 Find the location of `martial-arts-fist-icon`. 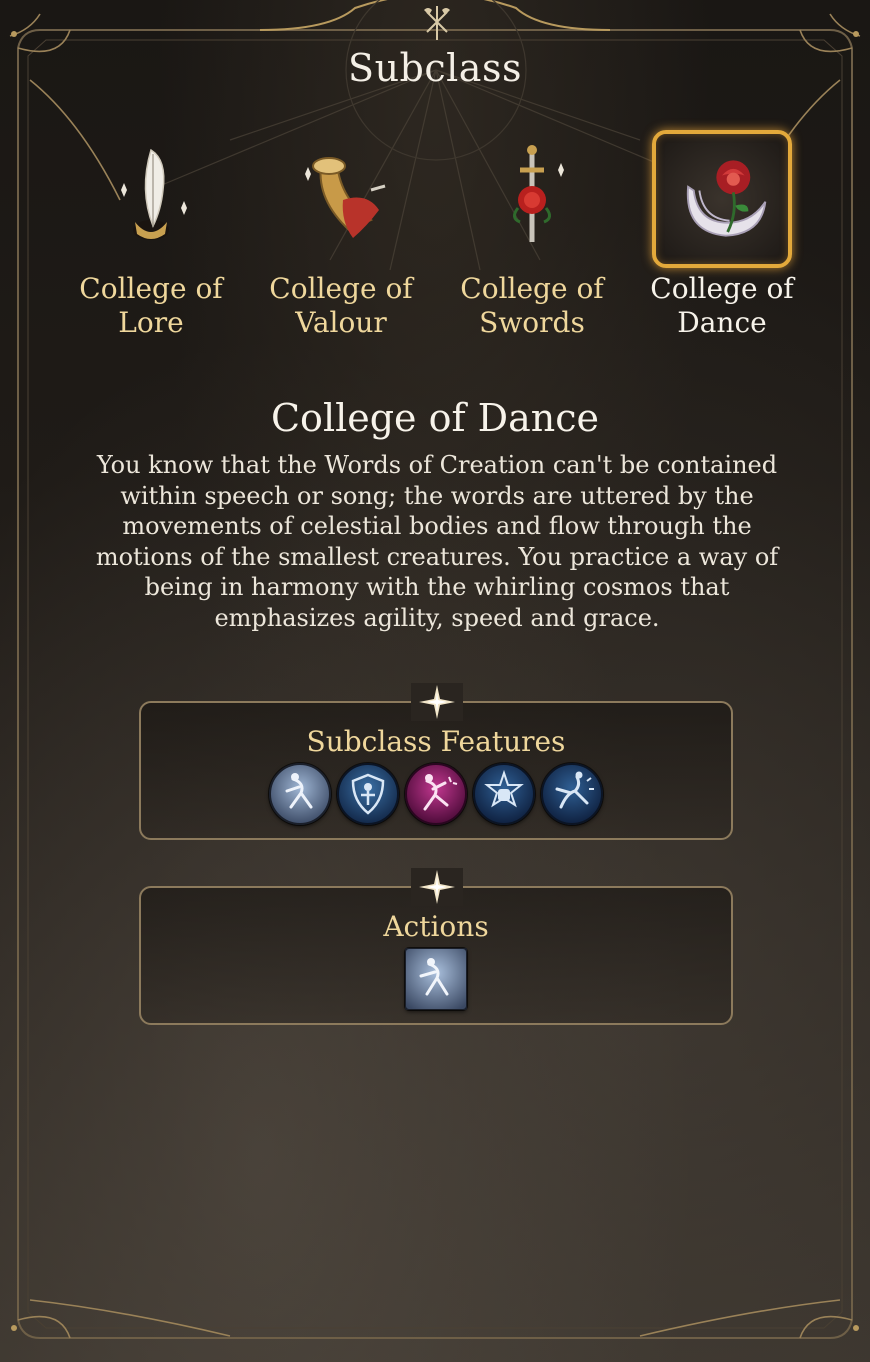

martial-arts-fist-icon is located at coordinates (504, 794).